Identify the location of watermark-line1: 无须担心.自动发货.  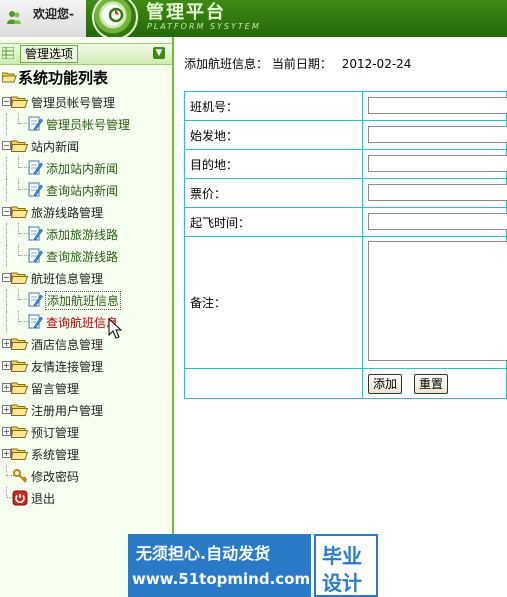
(203, 553).